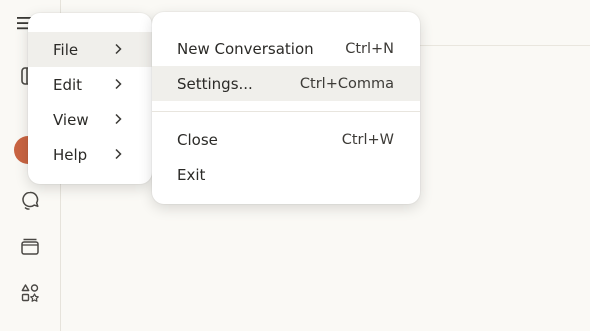 This screenshot has width=590, height=331. Describe the element at coordinates (369, 48) in the screenshot. I see `menu-item-shortcut: Ctrl+N` at that location.